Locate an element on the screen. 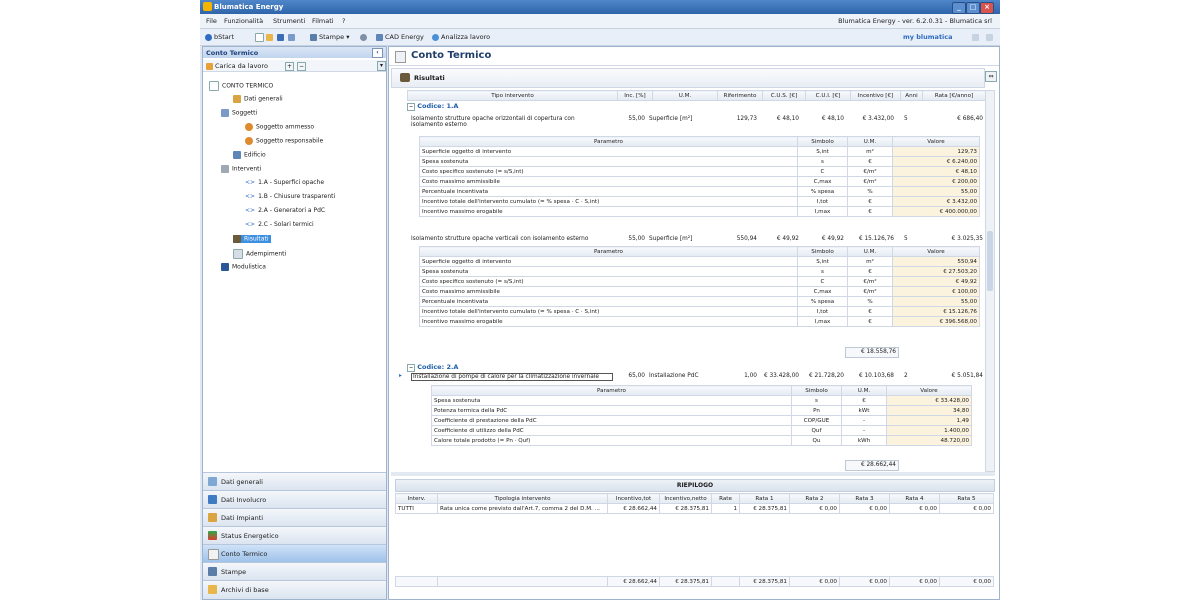 Image resolution: width=1200 pixels, height=600 pixels. new-button is located at coordinates (260, 37).